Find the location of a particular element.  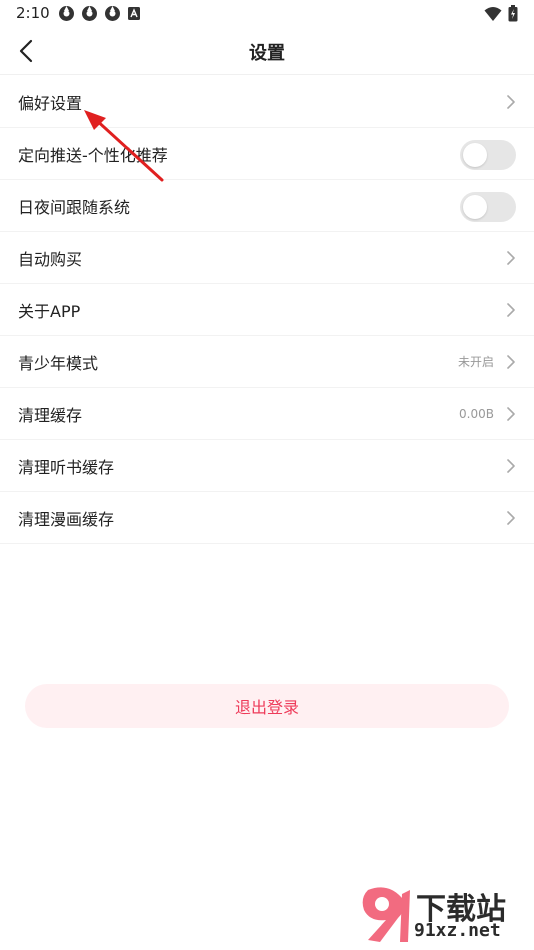

settings-item-label: 清理漫画缓存 is located at coordinates (66, 519).